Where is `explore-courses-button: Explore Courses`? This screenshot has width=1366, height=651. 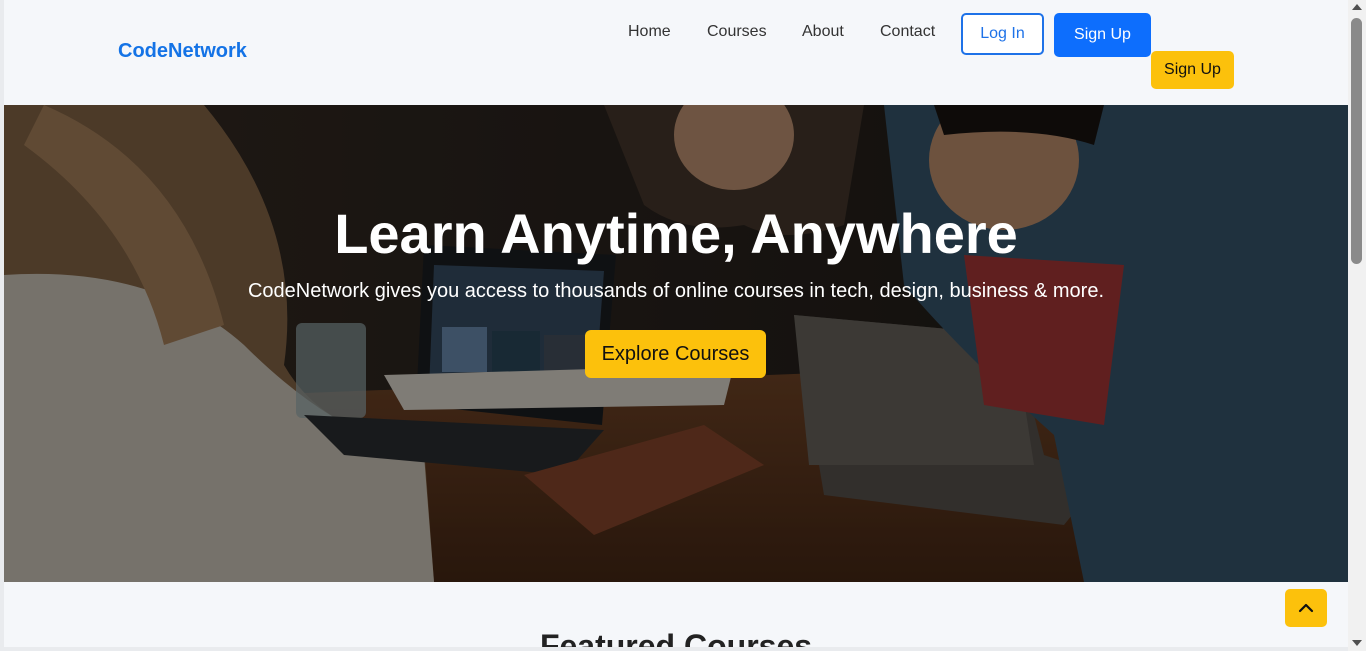
explore-courses-button: Explore Courses is located at coordinates (675, 354).